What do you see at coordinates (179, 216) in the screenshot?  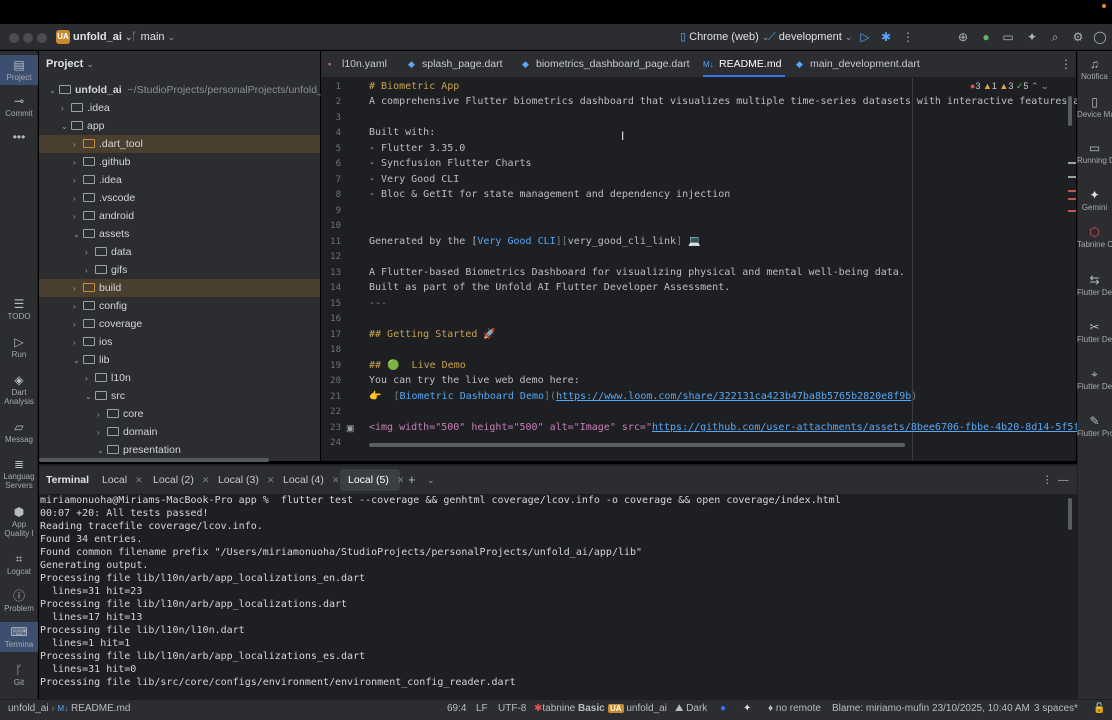 I see `tree-item: › android` at bounding box center [179, 216].